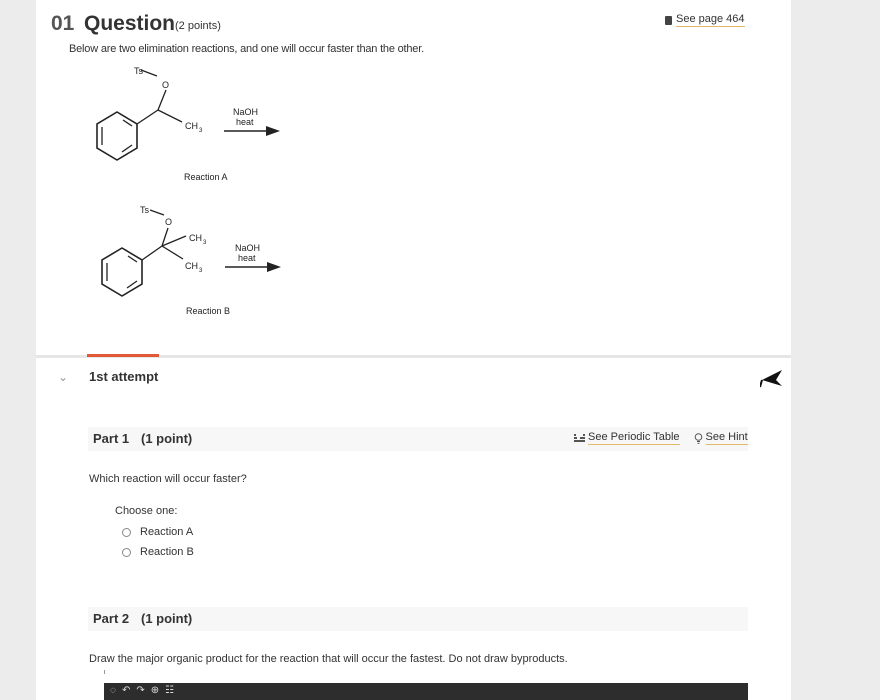  I want to click on reaction-b-label: Reaction B, so click(208, 311).